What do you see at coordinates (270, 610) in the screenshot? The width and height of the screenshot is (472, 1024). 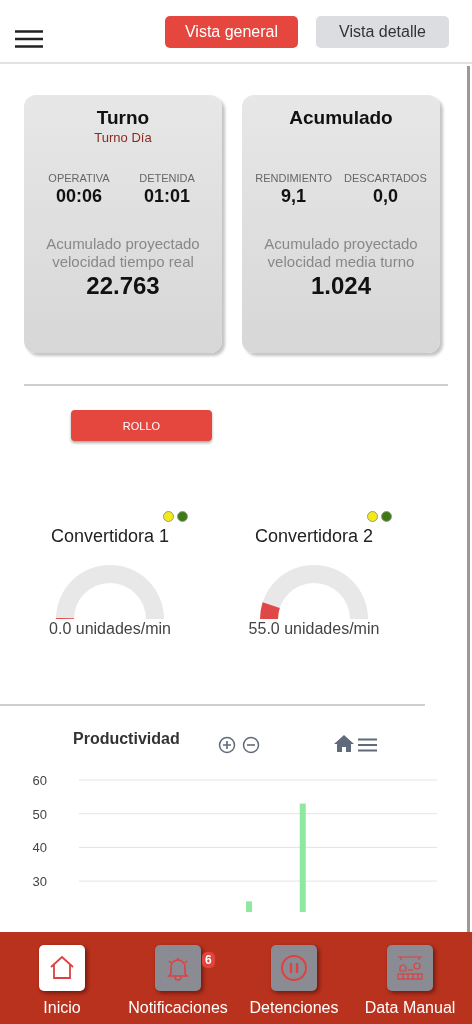 I see `gauge-fill` at bounding box center [270, 610].